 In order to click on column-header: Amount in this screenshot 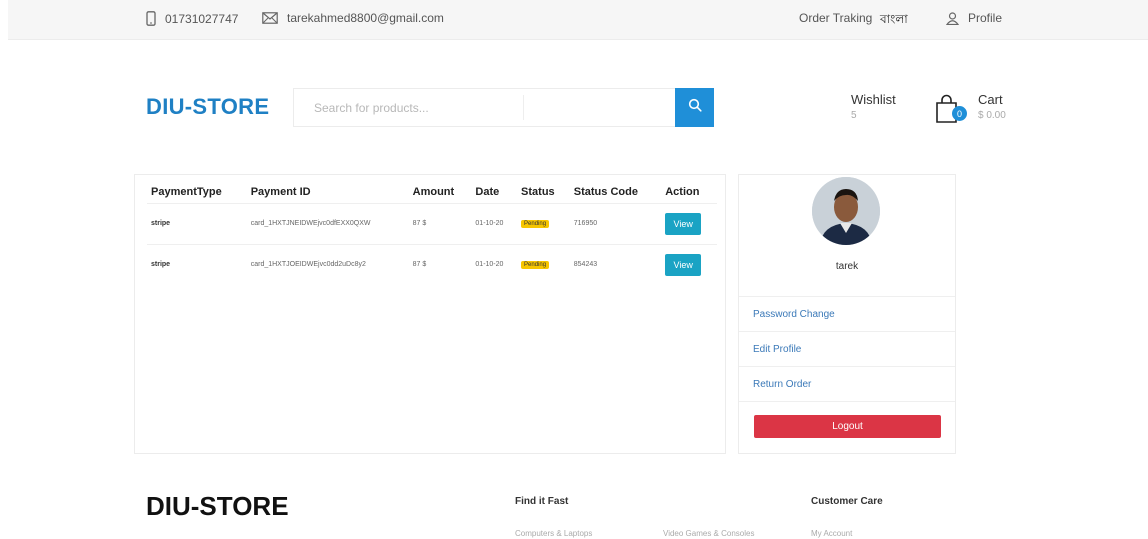, I will do `click(433, 191)`.